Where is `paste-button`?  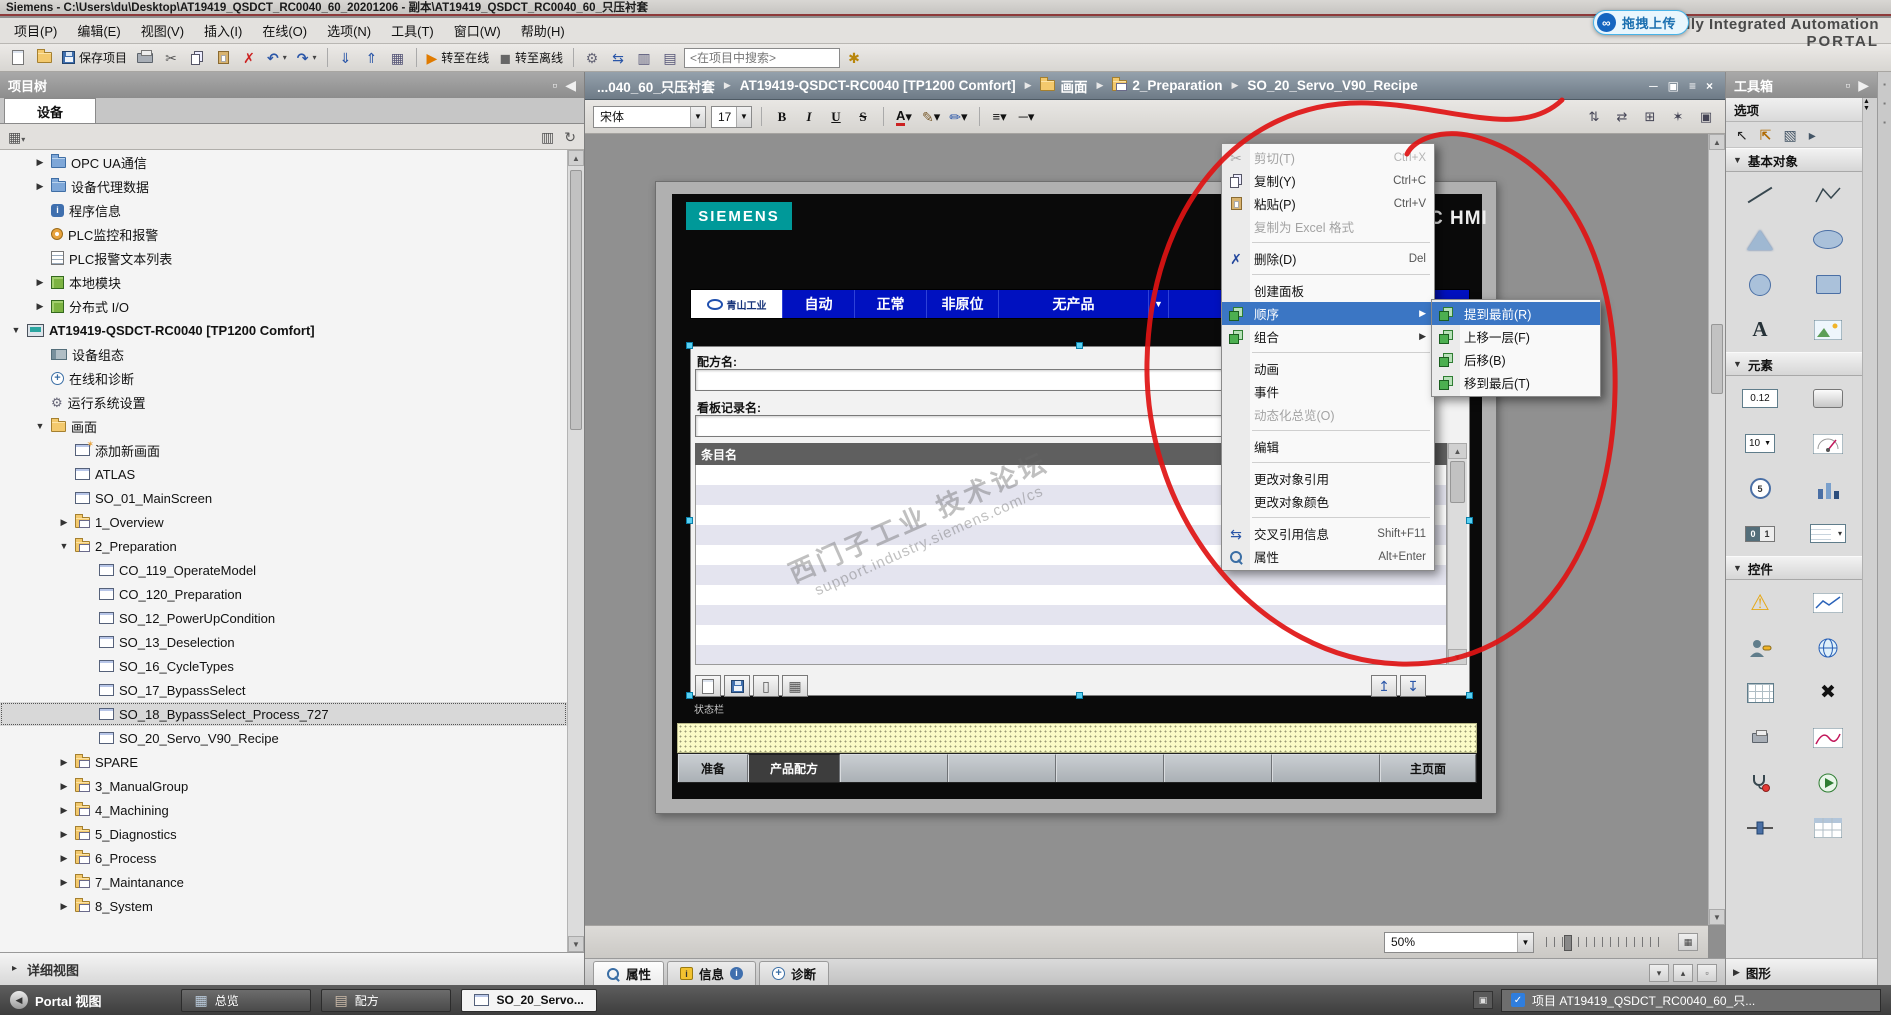 paste-button is located at coordinates (223, 57).